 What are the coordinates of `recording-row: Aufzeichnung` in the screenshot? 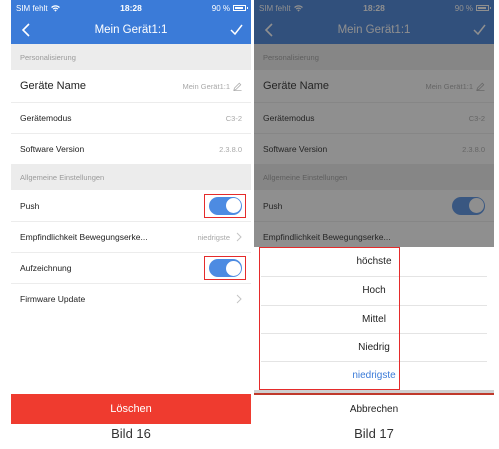 It's located at (131, 268).